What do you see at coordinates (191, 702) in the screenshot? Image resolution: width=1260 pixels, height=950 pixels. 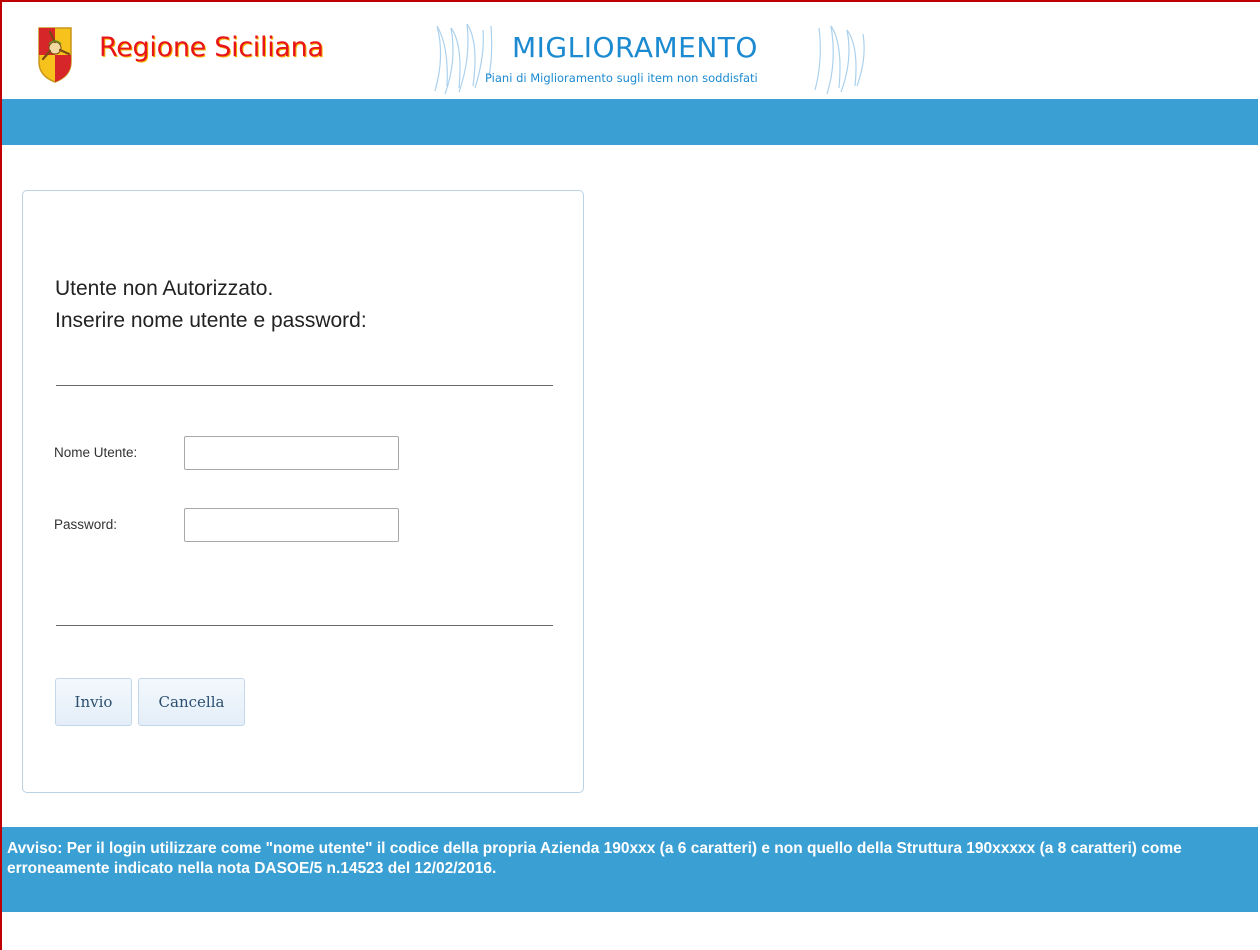 I see `cancel-button: Cancella` at bounding box center [191, 702].